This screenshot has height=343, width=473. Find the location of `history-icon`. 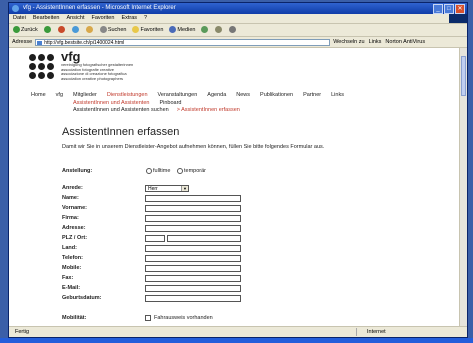

history-icon is located at coordinates (205, 30).